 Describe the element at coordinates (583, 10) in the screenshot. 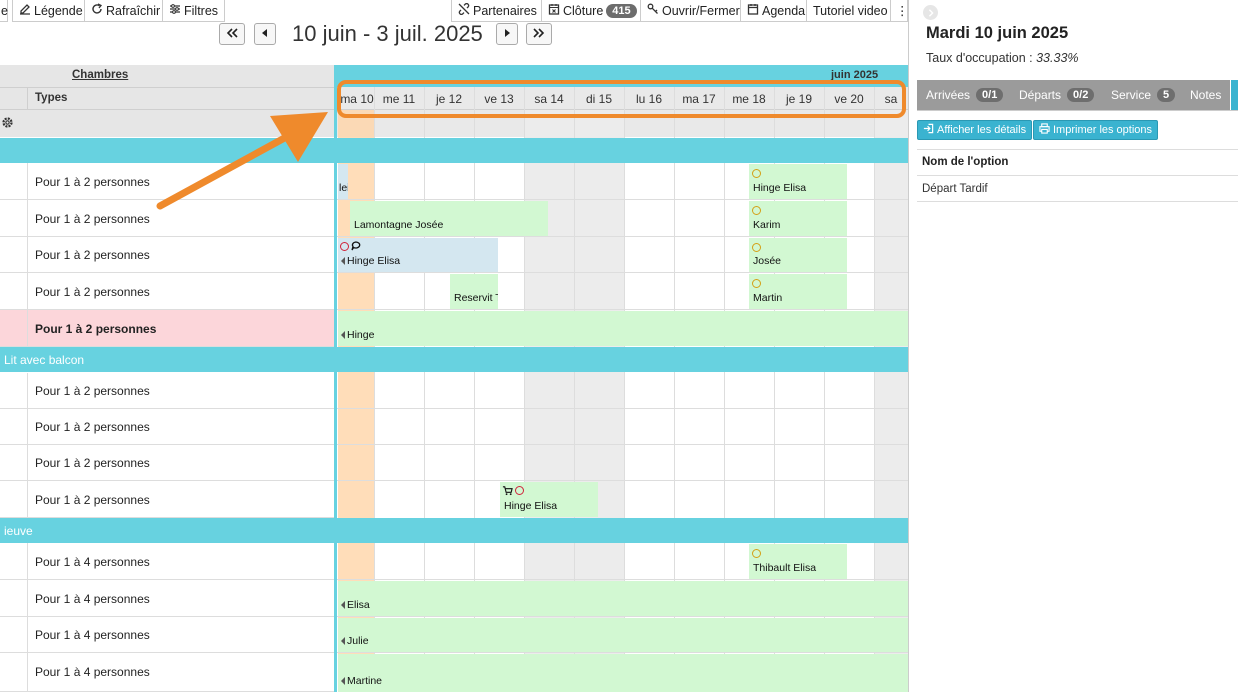

I see `closure-label: Clôture` at that location.